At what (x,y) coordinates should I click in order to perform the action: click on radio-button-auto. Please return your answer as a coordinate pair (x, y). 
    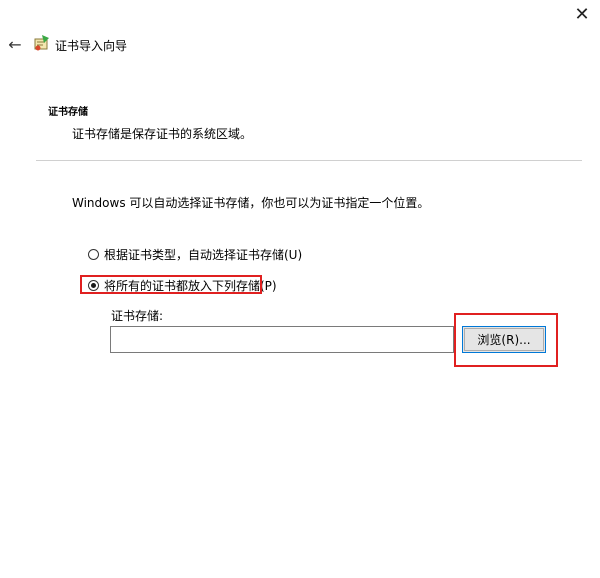
    Looking at the image, I should click on (93, 254).